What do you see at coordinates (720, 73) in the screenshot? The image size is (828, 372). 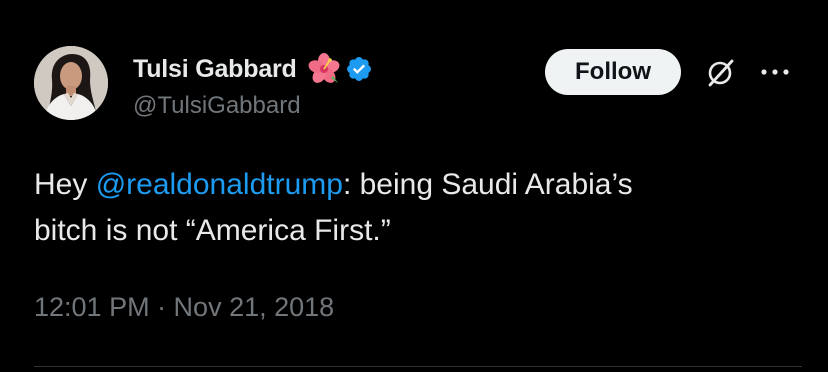 I see `grok-slash-icon` at bounding box center [720, 73].